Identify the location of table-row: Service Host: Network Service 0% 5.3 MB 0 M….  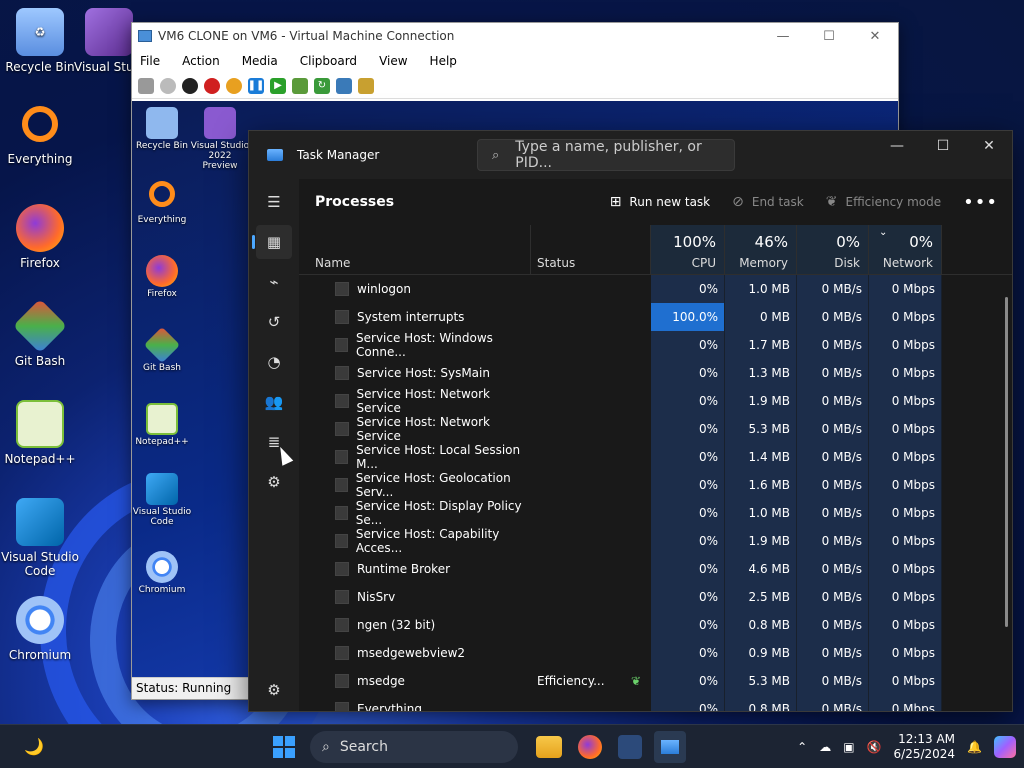
(655, 429).